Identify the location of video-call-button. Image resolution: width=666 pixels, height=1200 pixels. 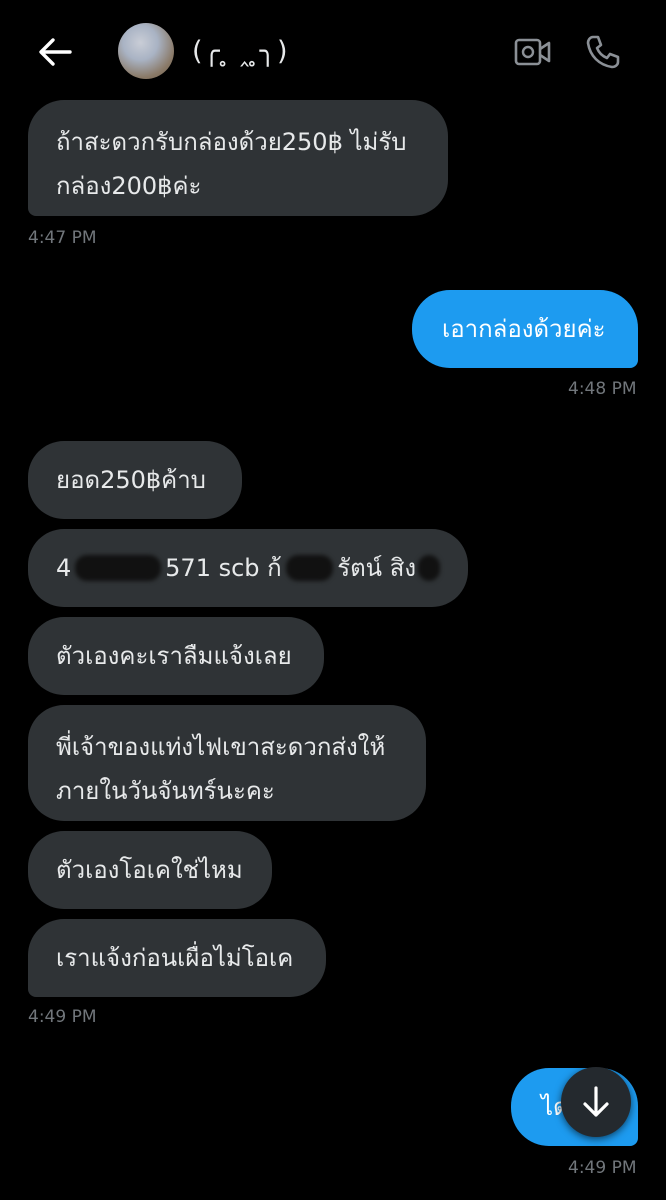
(533, 52).